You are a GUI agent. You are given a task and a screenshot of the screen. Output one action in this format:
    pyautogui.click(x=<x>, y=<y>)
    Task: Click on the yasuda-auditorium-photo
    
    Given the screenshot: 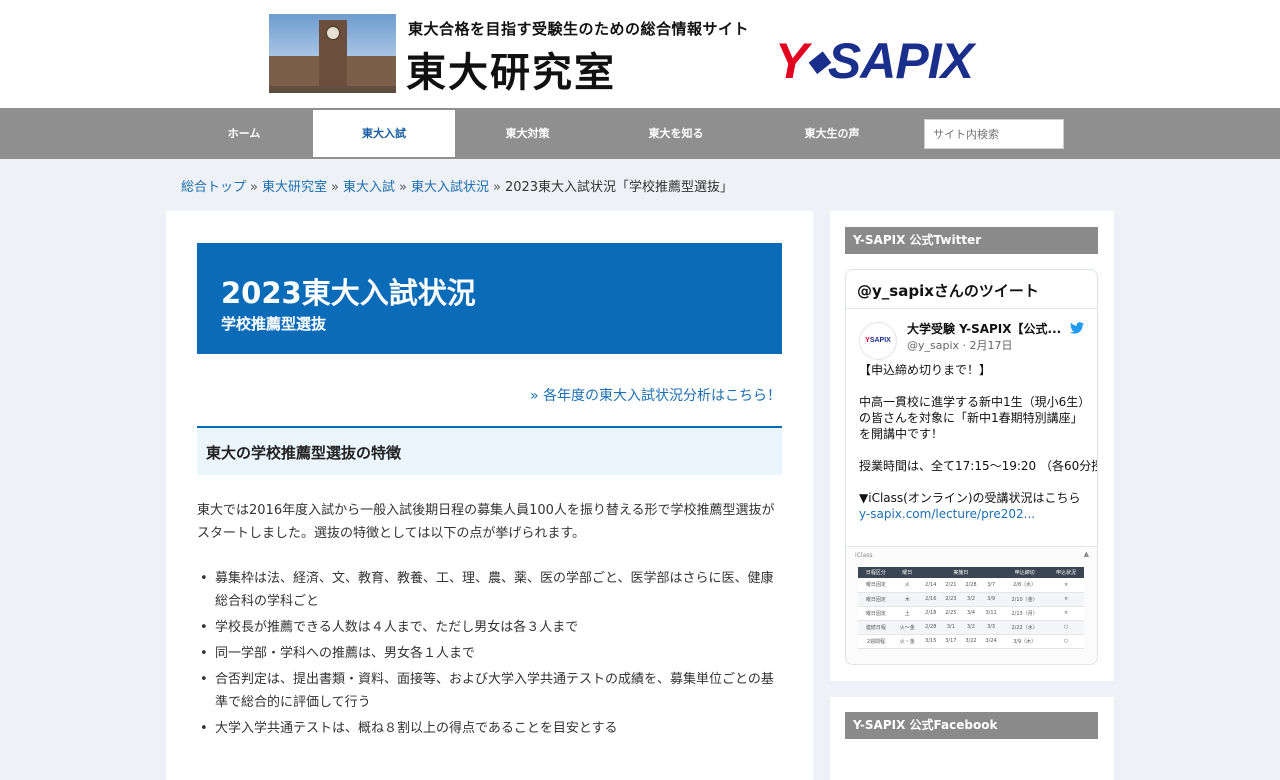 What is the action you would take?
    pyautogui.click(x=332, y=53)
    